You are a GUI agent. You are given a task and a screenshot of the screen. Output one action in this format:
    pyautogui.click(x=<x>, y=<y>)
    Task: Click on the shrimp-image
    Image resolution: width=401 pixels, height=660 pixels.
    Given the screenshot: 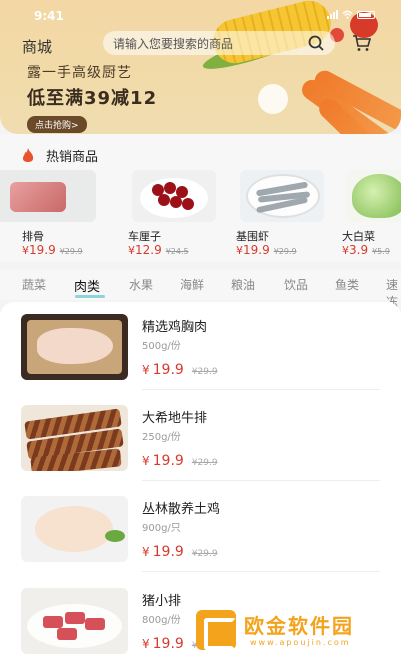 What is the action you would take?
    pyautogui.click(x=282, y=196)
    